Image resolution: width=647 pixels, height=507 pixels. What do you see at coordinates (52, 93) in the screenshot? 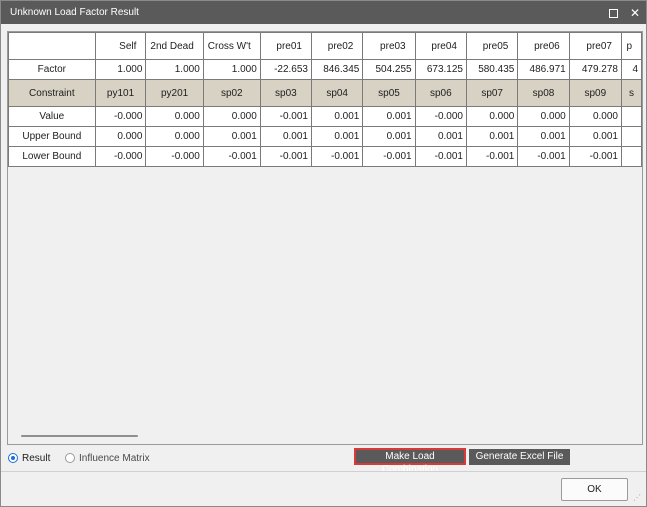
I see `row-header: Constraint` at bounding box center [52, 93].